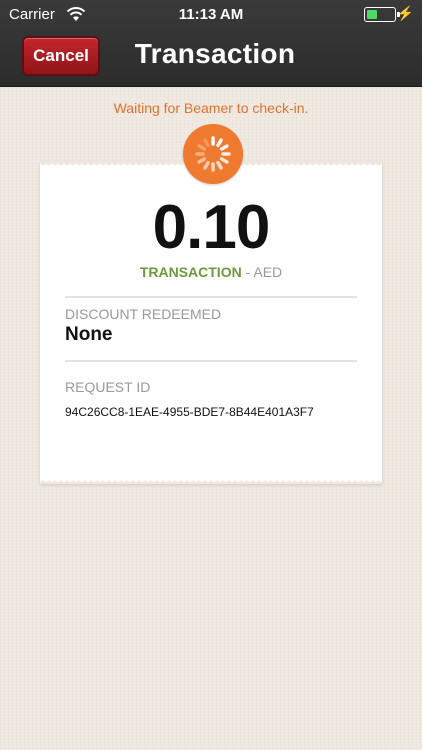 The image size is (422, 750). What do you see at coordinates (382, 14) in the screenshot?
I see `battery-icon` at bounding box center [382, 14].